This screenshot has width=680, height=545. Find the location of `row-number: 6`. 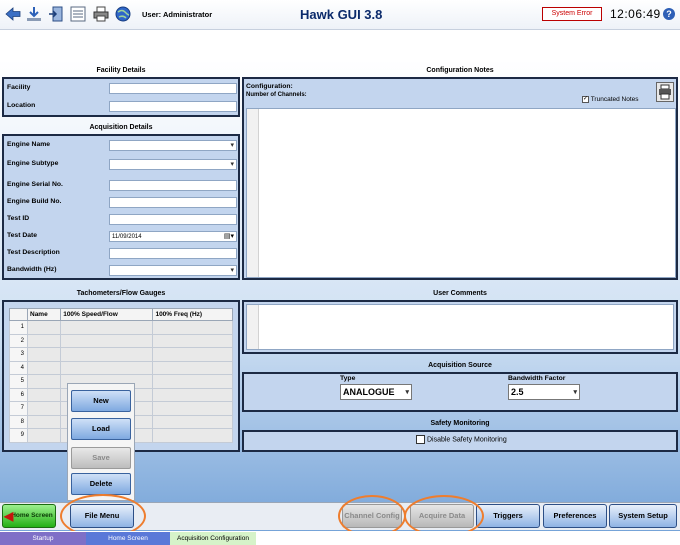

row-number: 6 is located at coordinates (18, 394).